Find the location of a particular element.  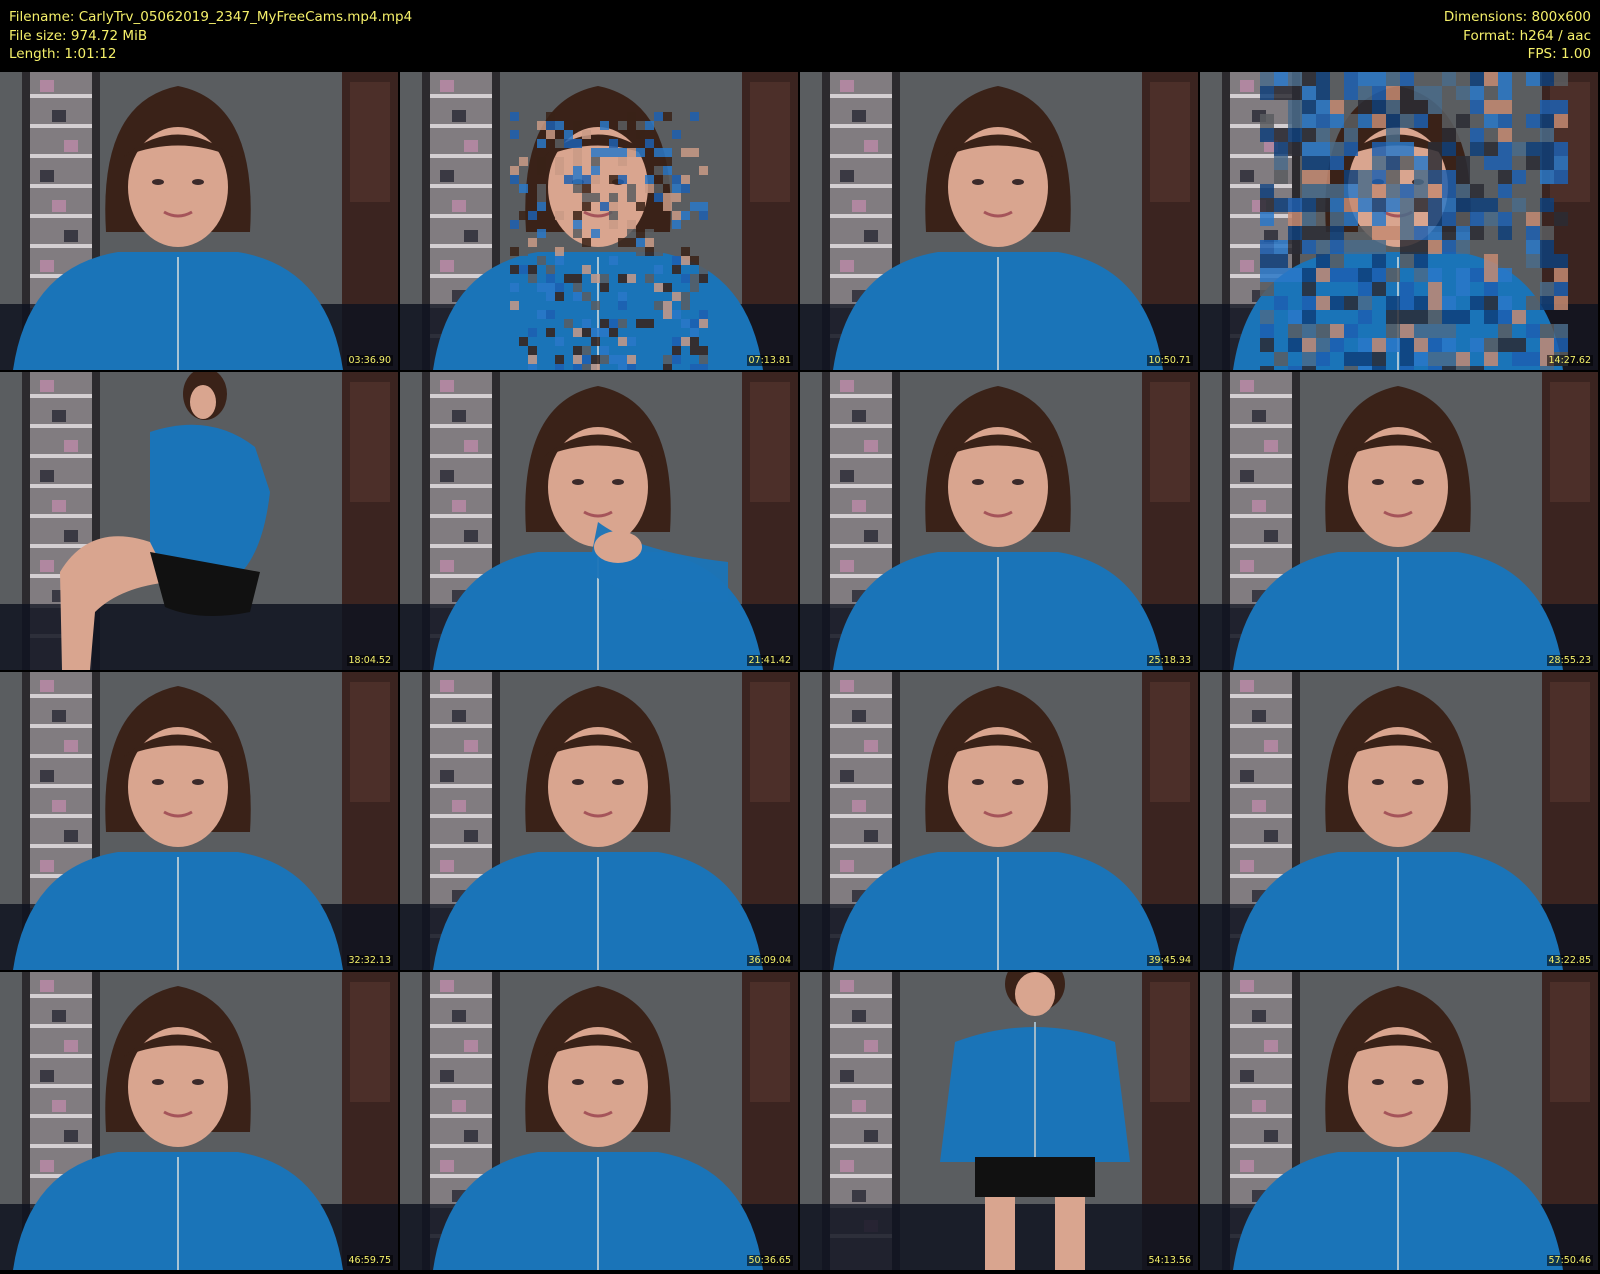

frame-timestamp: 54:13.56 is located at coordinates (1169, 1260).